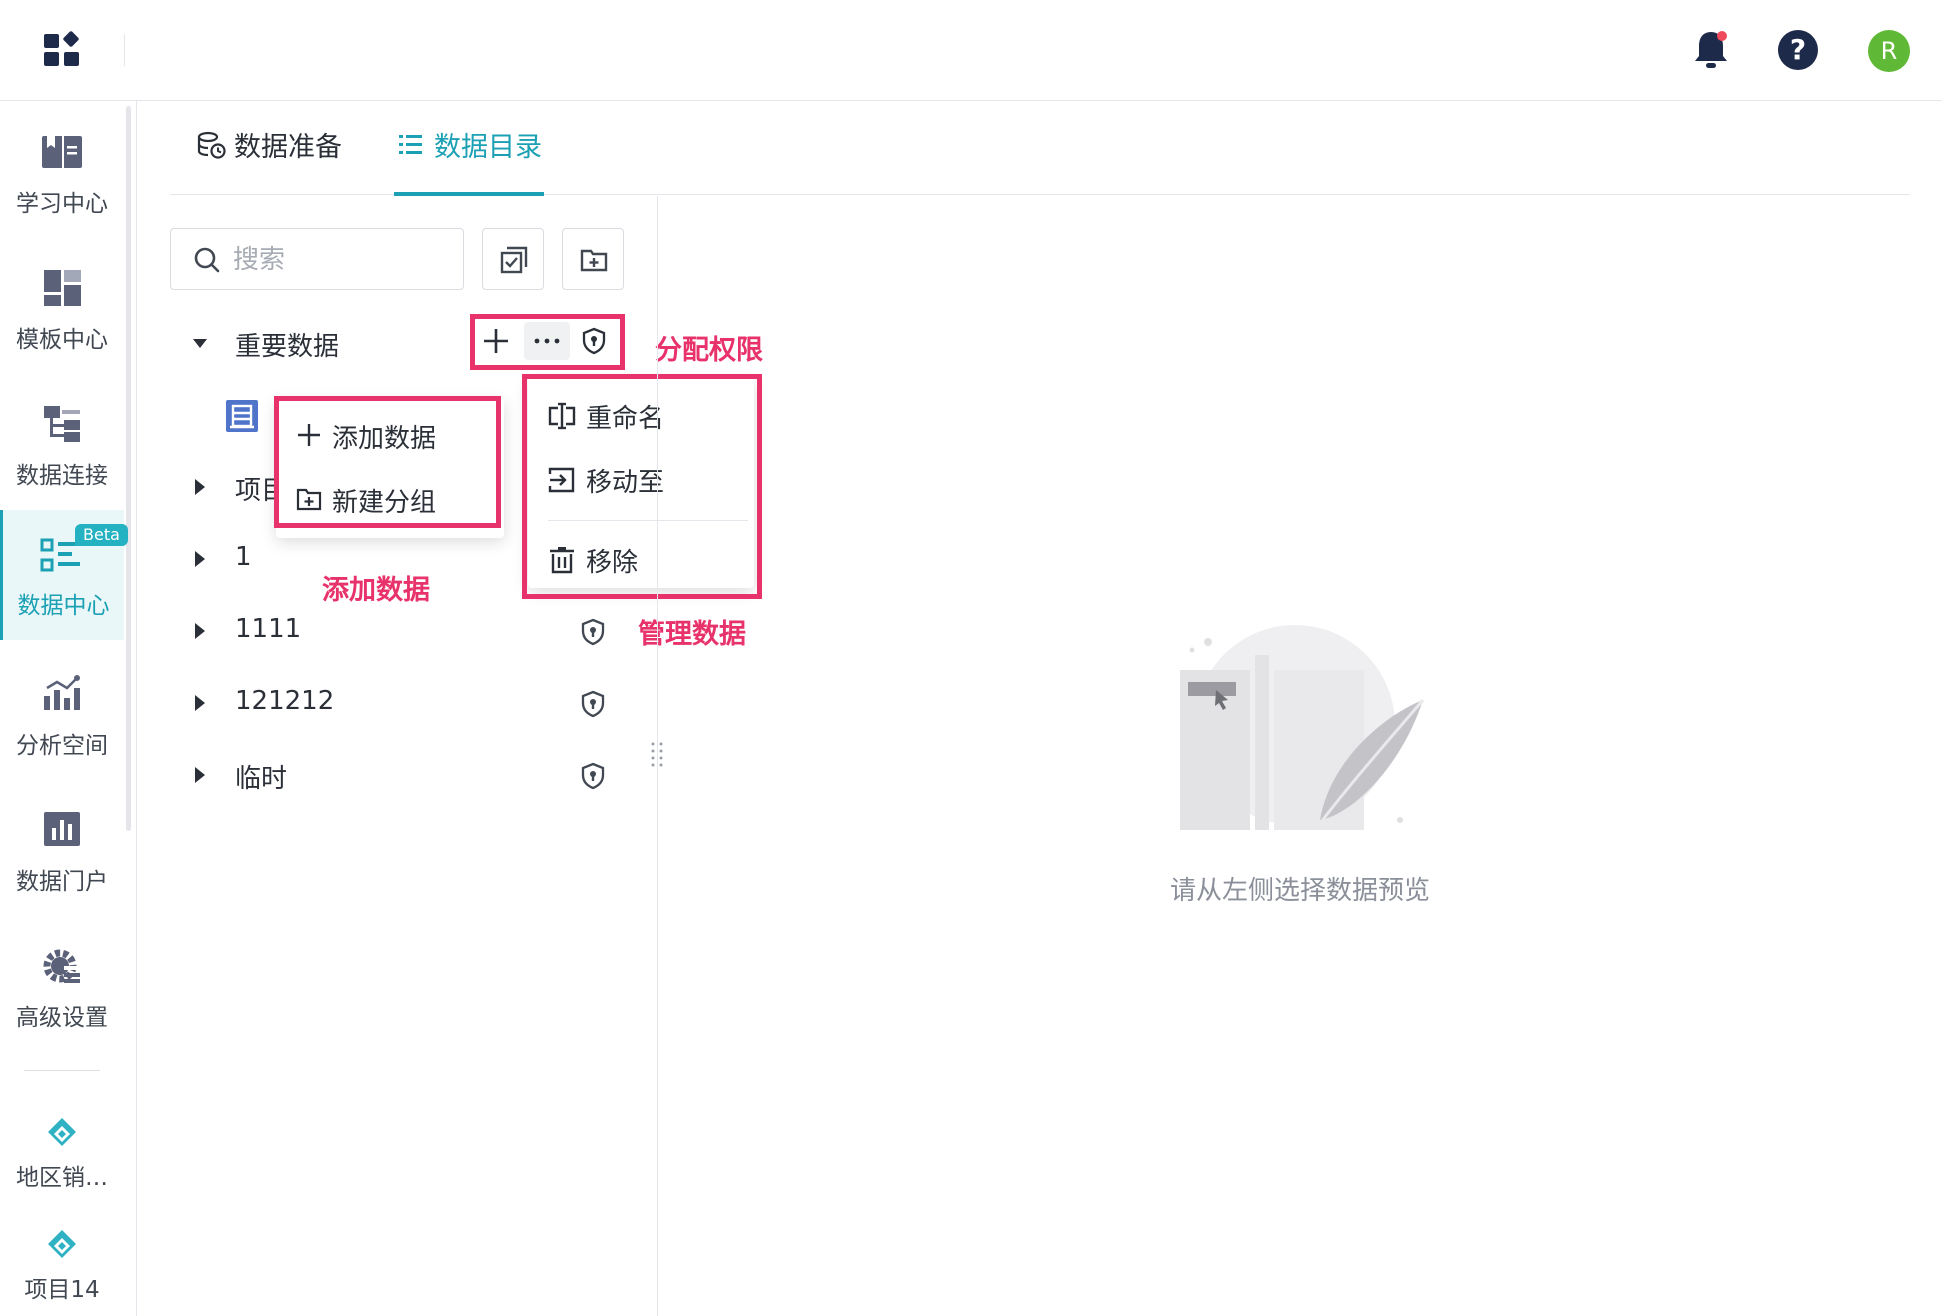 The height and width of the screenshot is (1316, 1942). Describe the element at coordinates (62, 173) in the screenshot. I see `sidebar-item-learning-center: 学习中心` at that location.